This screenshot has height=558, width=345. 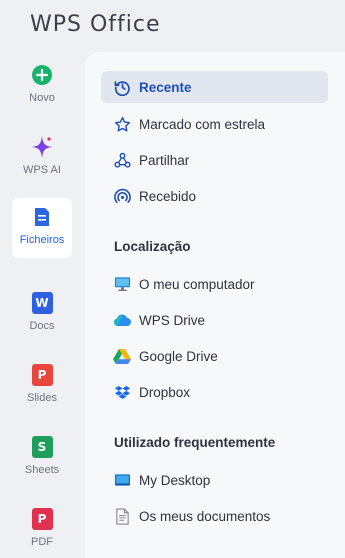 I want to click on sheets-icon: S, so click(x=42, y=447).